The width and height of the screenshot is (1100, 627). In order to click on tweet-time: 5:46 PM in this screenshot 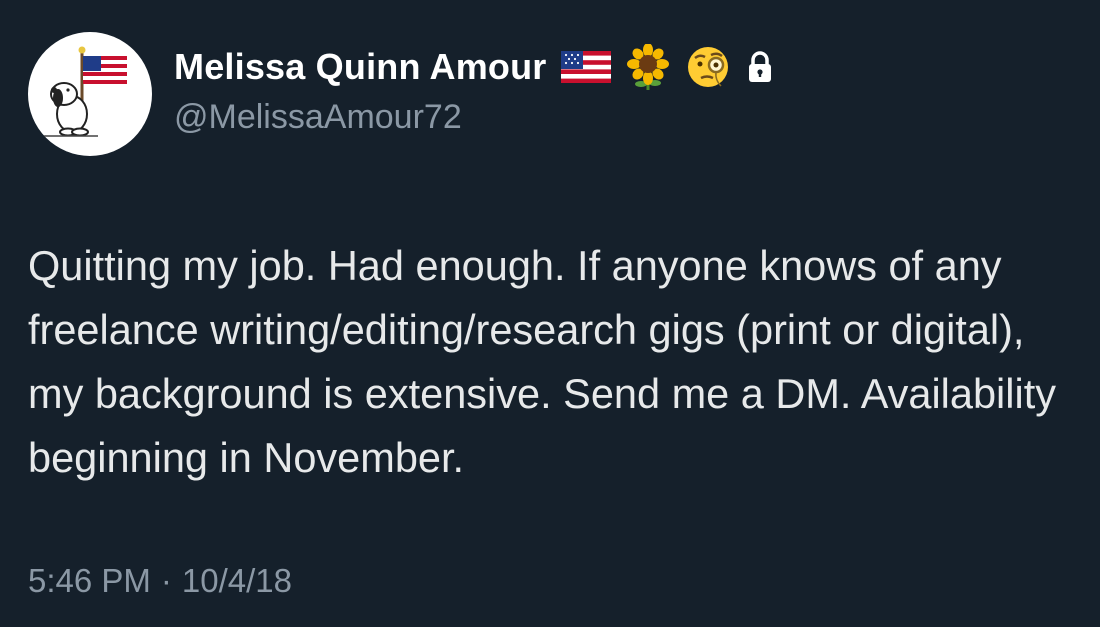, I will do `click(89, 580)`.